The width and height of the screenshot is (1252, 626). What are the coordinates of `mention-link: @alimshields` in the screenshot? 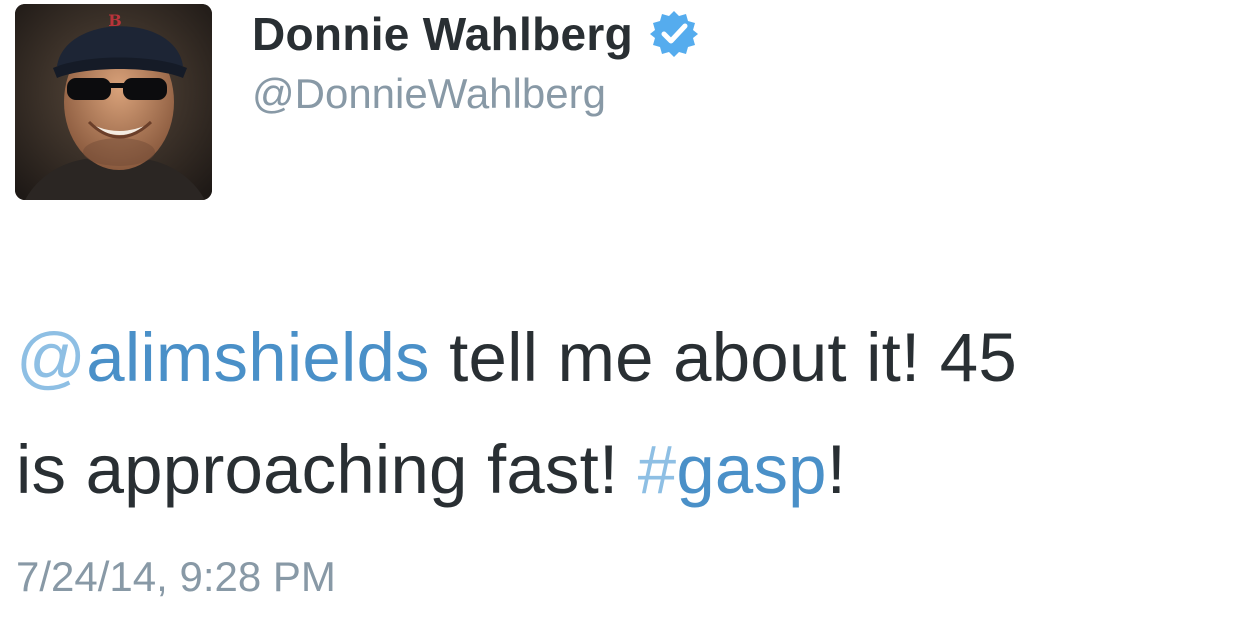 It's located at (223, 357).